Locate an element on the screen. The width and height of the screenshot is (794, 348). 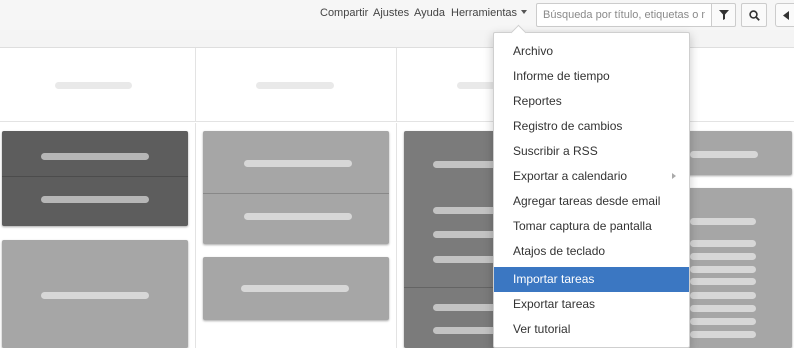
filter-button is located at coordinates (723, 15).